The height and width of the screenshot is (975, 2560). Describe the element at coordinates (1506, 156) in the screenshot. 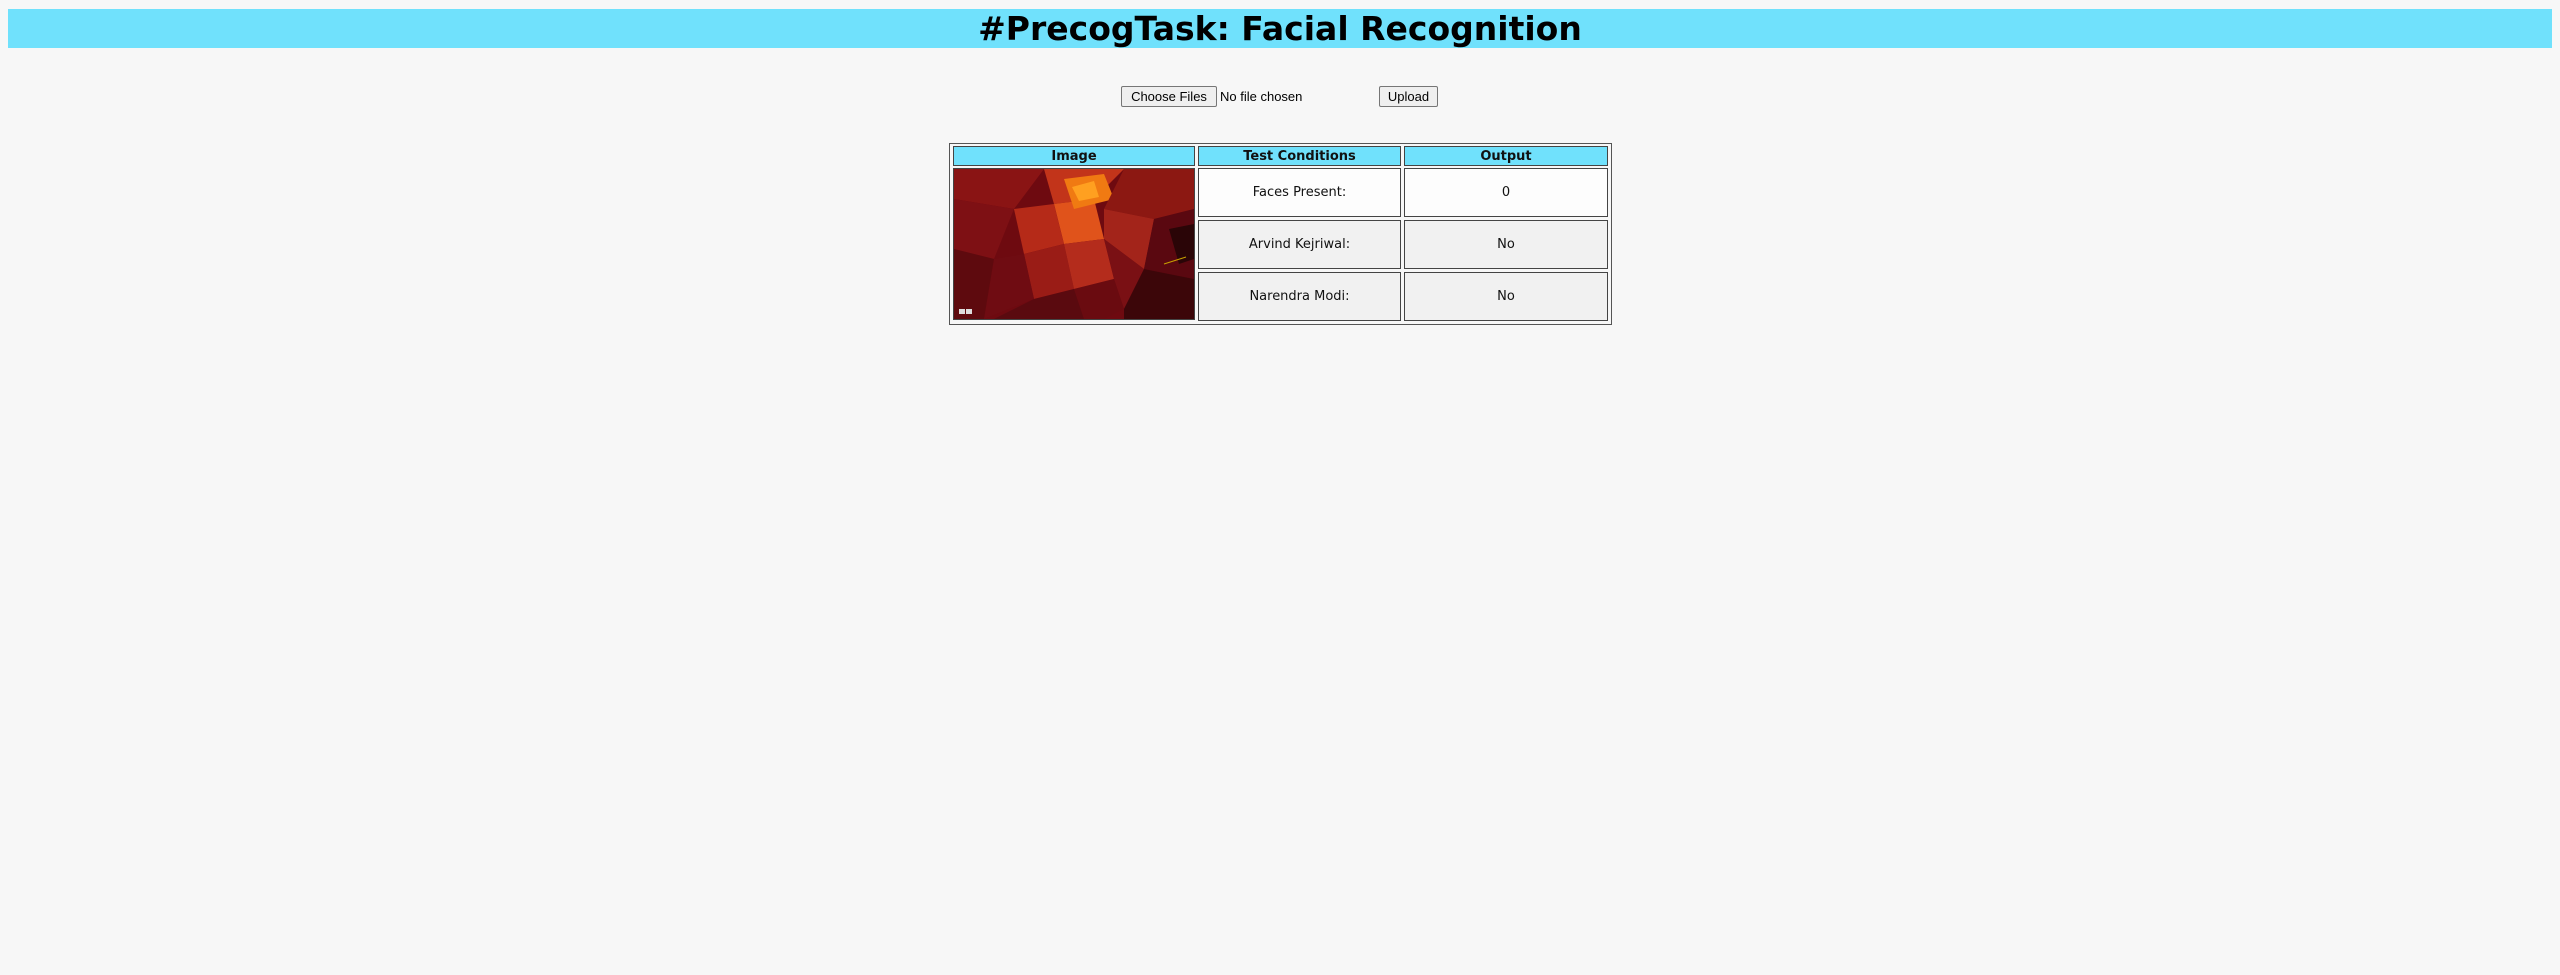

I see `column-header-output: Output` at that location.